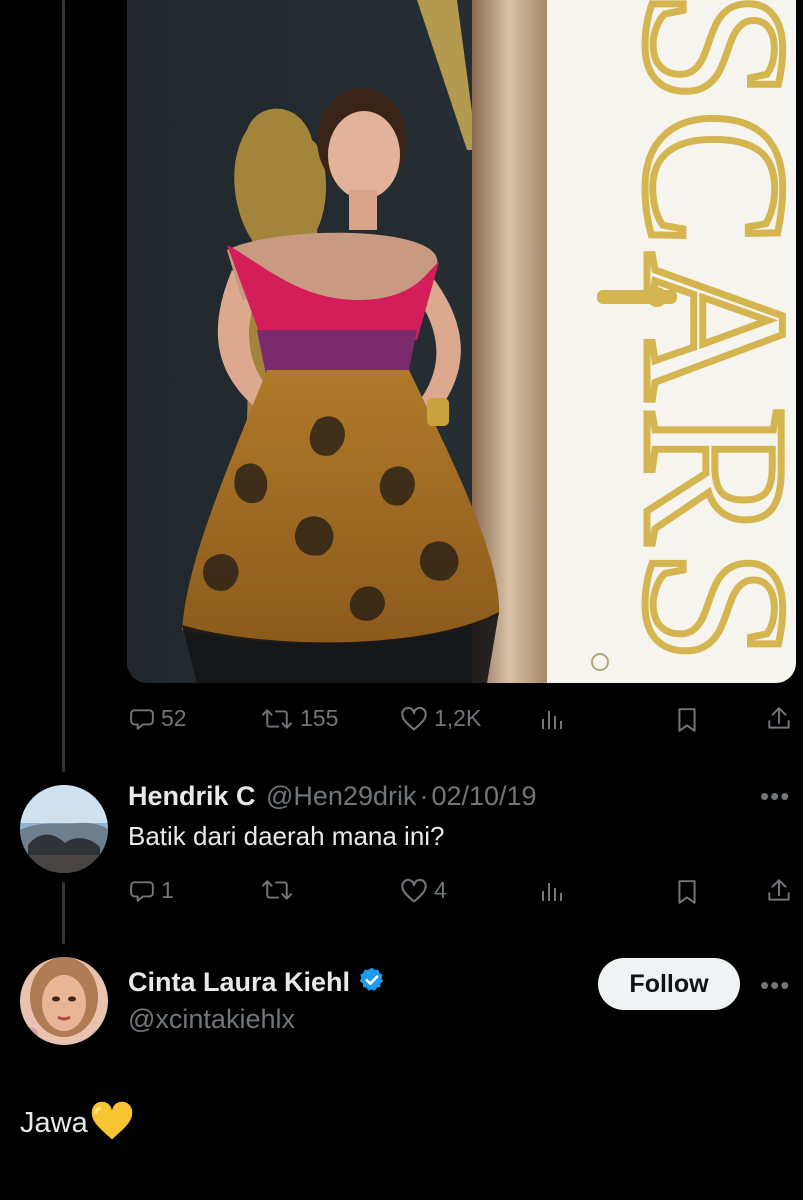 The height and width of the screenshot is (1200, 803). What do you see at coordinates (669, 984) in the screenshot?
I see `follow-button: Follow` at bounding box center [669, 984].